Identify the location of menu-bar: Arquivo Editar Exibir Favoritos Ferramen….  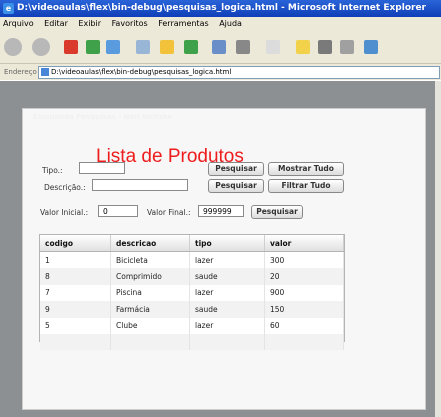
(220, 24).